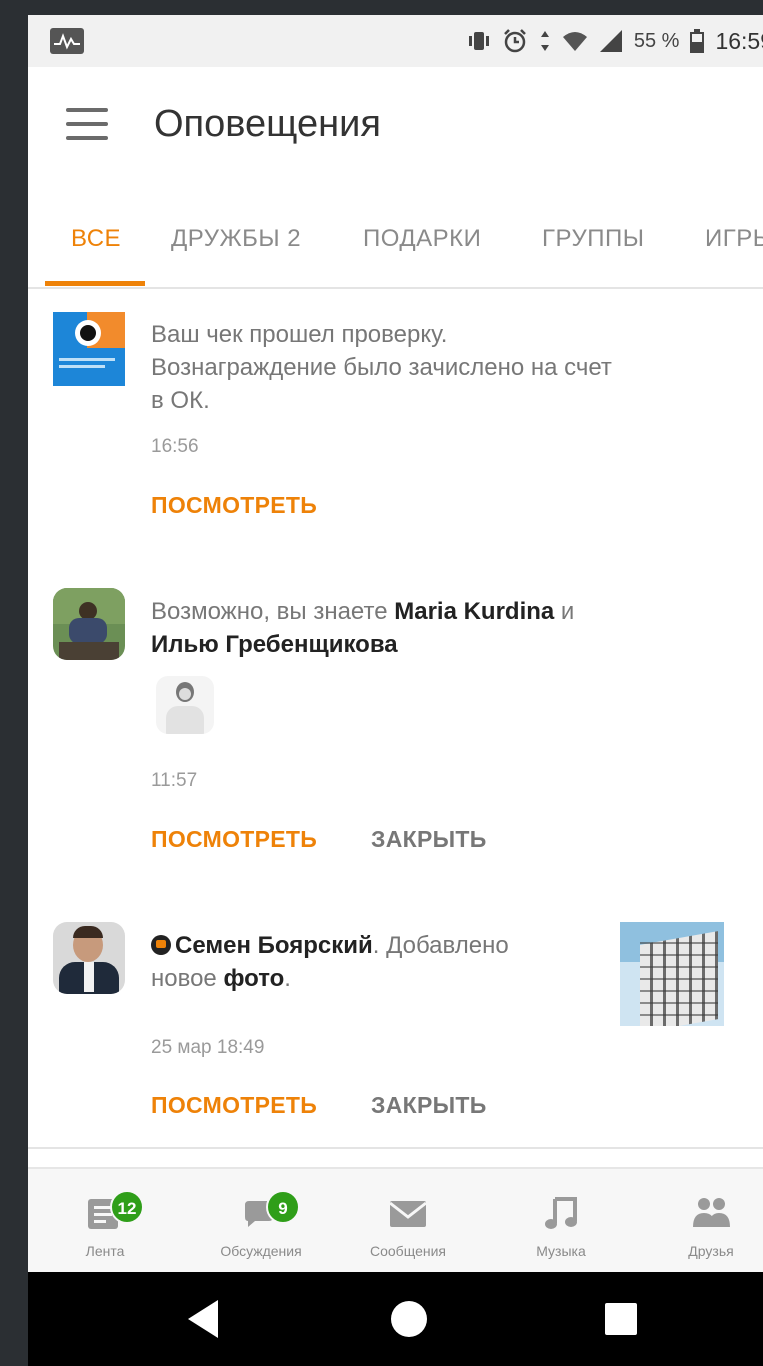  Describe the element at coordinates (208, 1047) in the screenshot. I see `notification-time: 25 мар 18:49` at that location.